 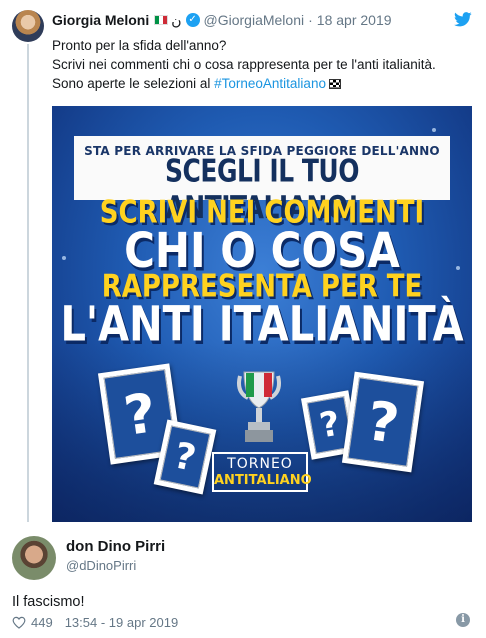 What do you see at coordinates (100, 20) in the screenshot?
I see `author-name: Giorgia Meloni` at bounding box center [100, 20].